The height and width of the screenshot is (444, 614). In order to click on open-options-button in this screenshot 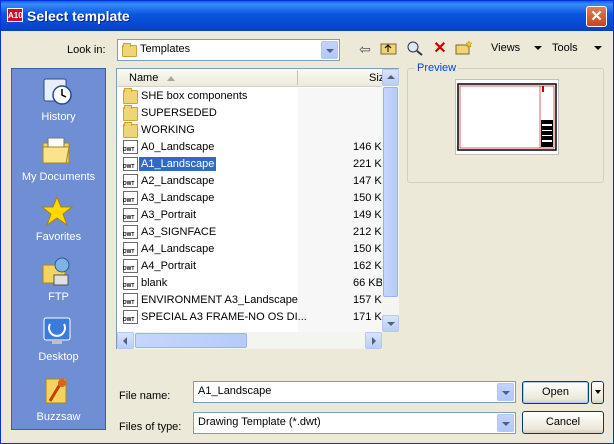, I will do `click(597, 392)`.